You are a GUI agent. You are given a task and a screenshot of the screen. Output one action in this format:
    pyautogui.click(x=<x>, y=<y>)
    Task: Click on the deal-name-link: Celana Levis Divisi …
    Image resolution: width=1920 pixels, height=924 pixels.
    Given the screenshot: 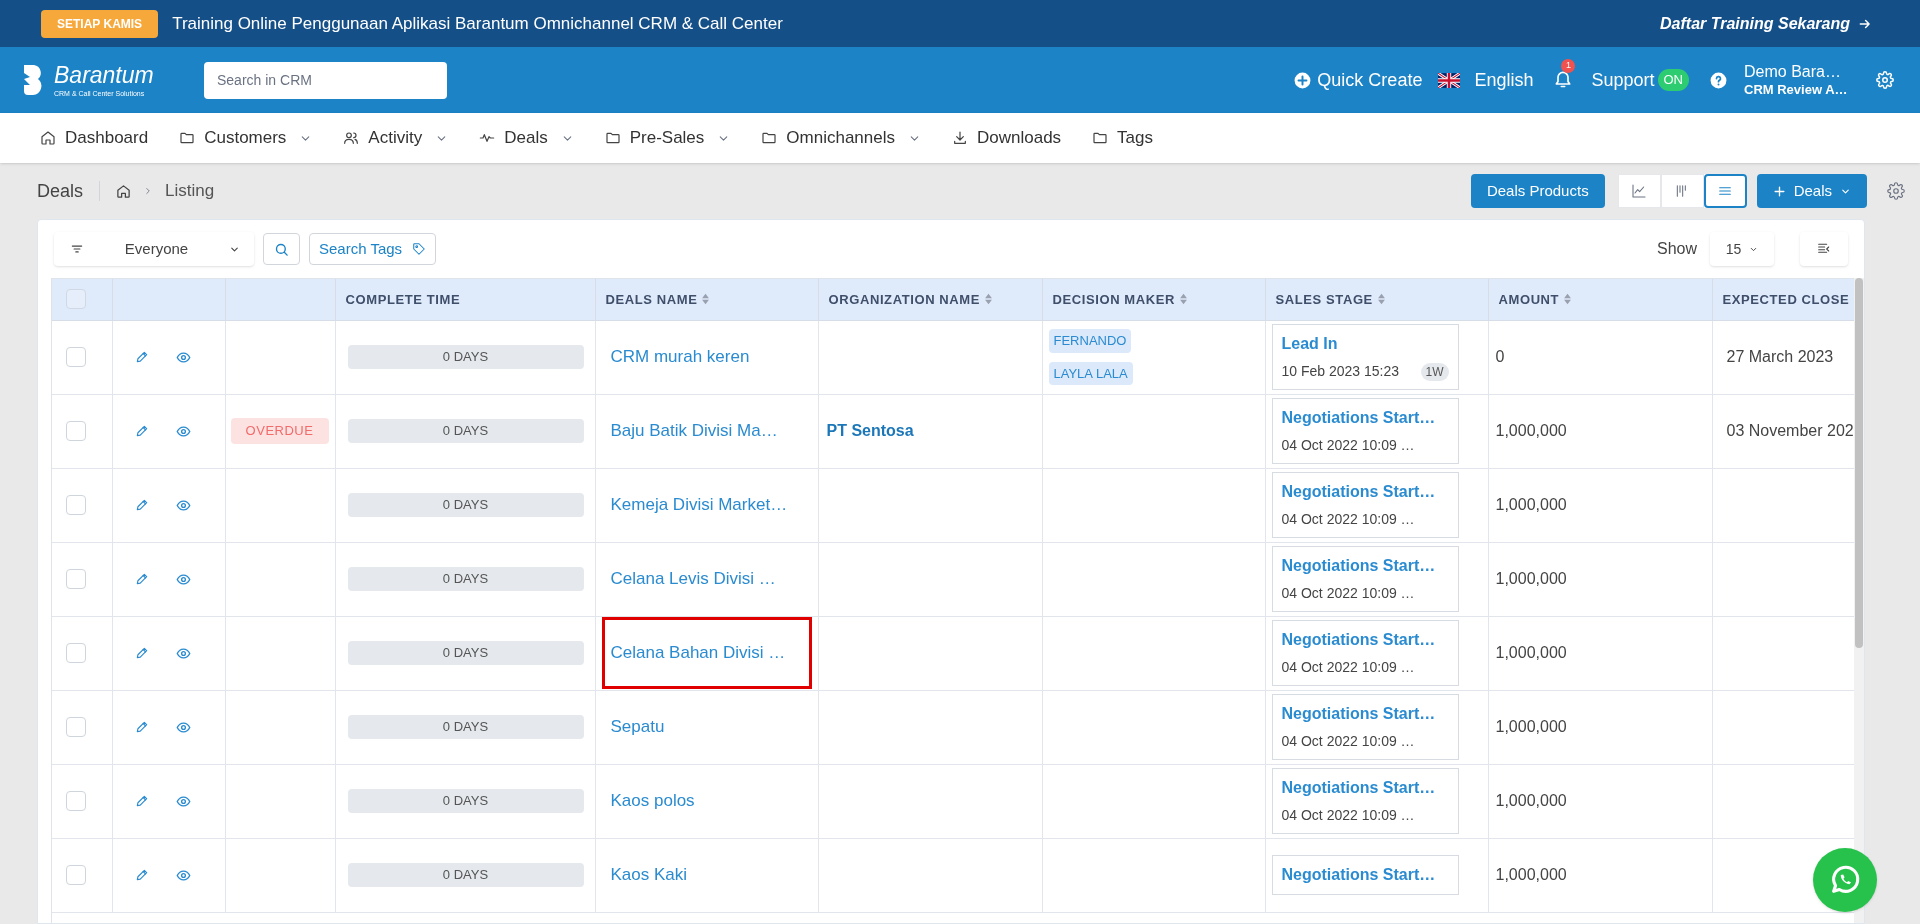 What is the action you would take?
    pyautogui.click(x=706, y=579)
    